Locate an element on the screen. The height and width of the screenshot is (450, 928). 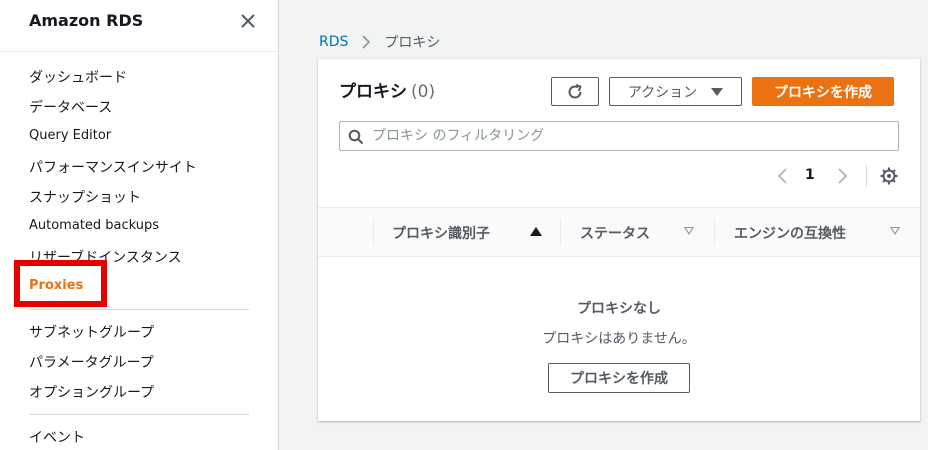
page-number: 1 is located at coordinates (810, 175).